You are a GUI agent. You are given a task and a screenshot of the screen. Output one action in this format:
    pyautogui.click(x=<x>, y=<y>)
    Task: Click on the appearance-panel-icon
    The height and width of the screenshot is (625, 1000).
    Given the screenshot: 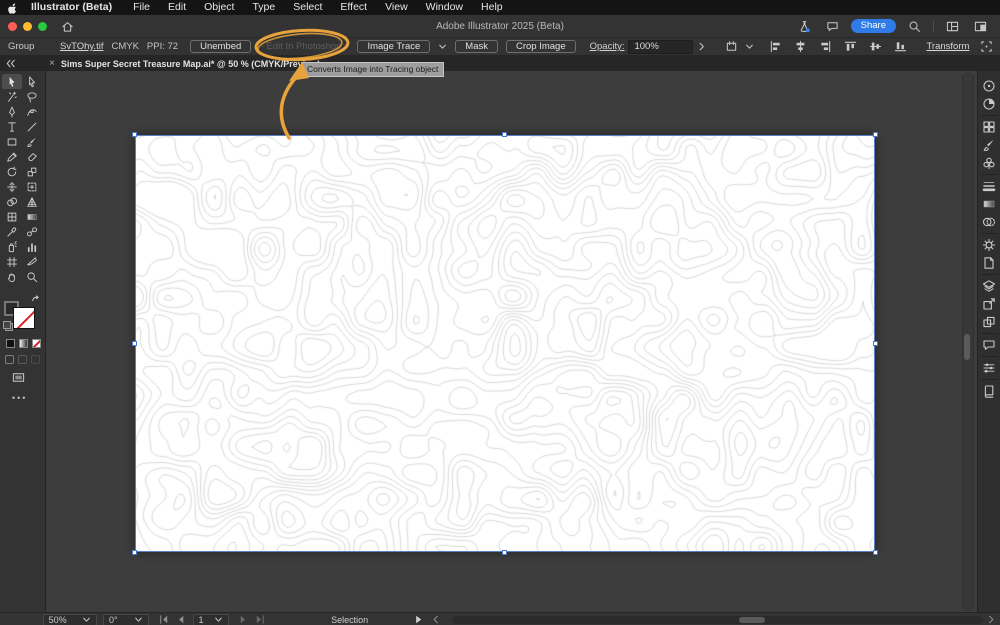 What is the action you would take?
    pyautogui.click(x=989, y=245)
    